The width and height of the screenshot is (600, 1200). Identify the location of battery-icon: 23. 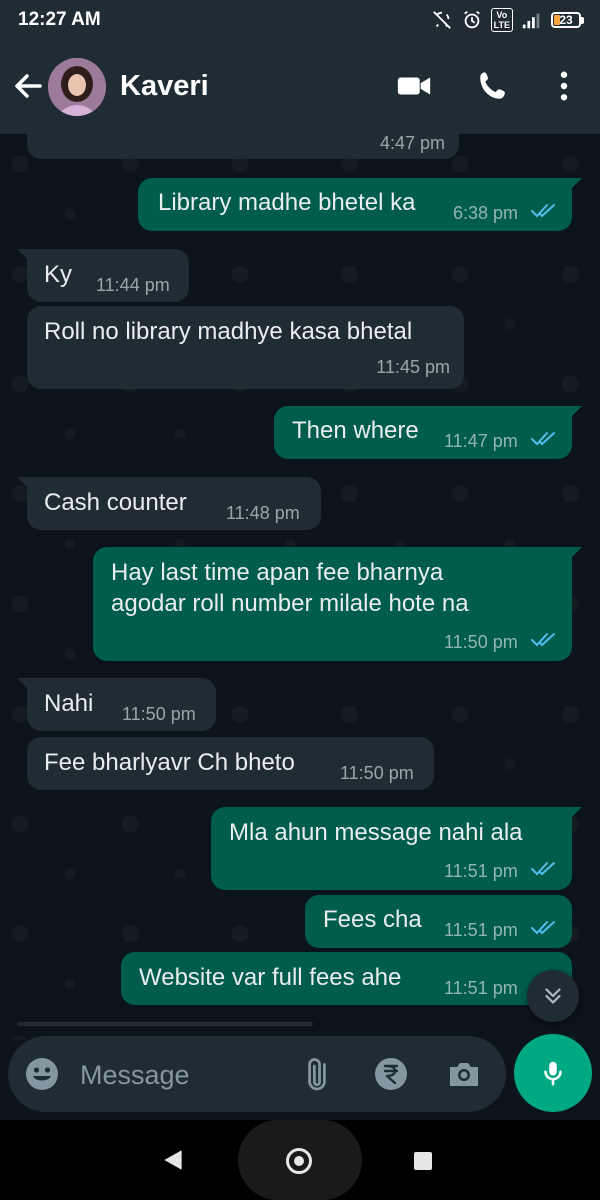
(567, 20).